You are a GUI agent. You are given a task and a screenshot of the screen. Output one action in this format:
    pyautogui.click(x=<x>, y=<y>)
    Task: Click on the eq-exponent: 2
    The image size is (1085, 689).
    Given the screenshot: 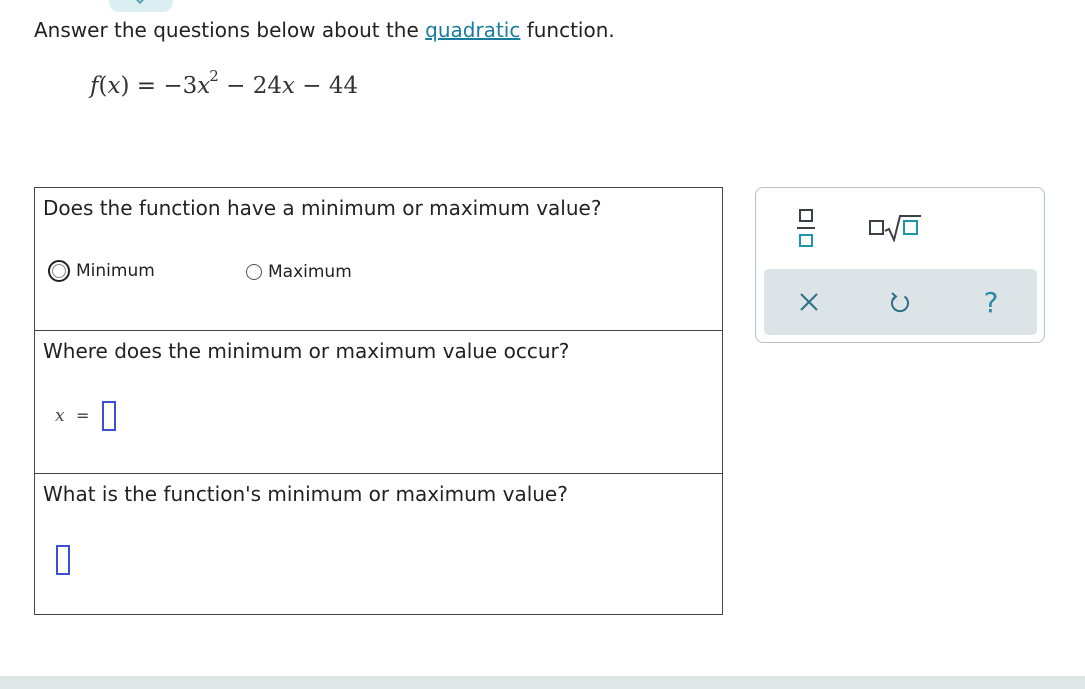 What is the action you would take?
    pyautogui.click(x=214, y=76)
    